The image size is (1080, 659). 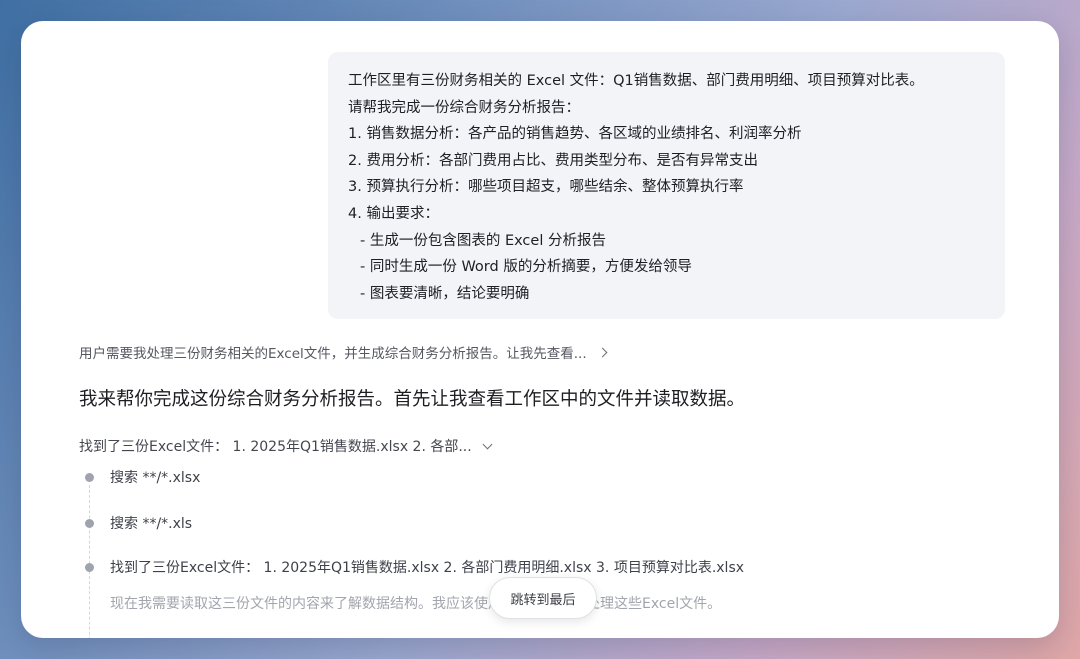 I want to click on tool-step-search-xlsx: 搜索 **/*.xlsx, so click(x=142, y=477).